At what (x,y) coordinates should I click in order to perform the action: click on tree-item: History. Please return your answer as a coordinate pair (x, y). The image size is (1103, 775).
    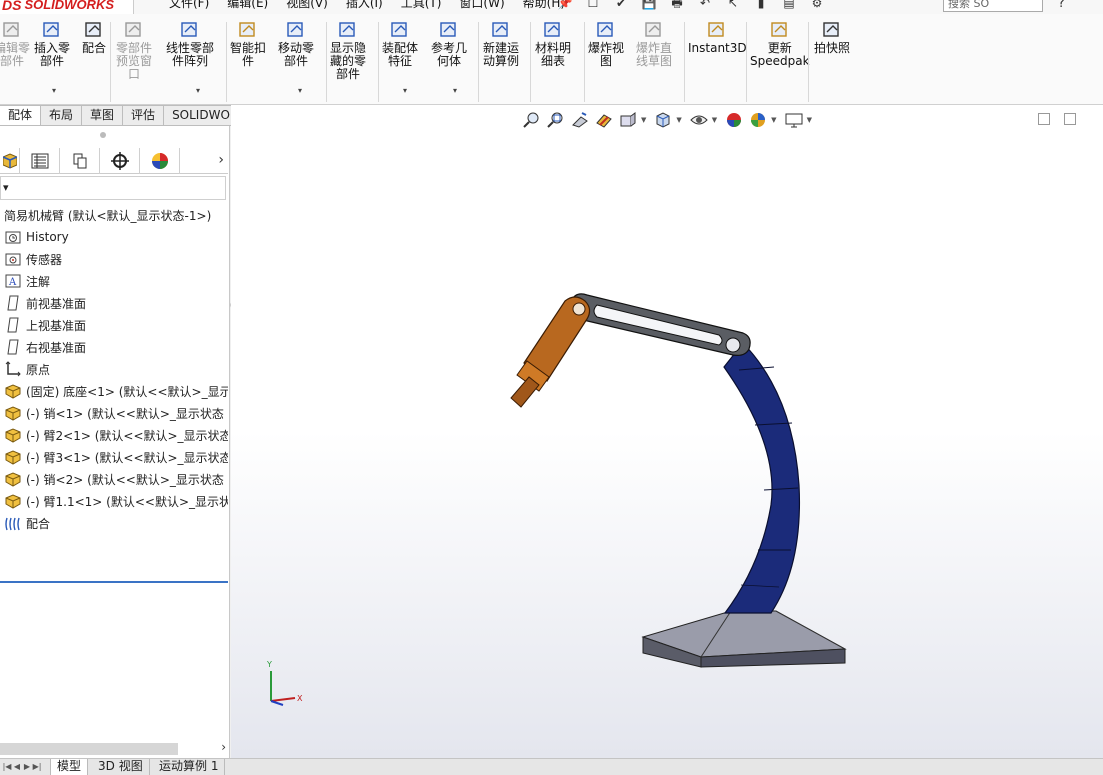
    Looking at the image, I should click on (114, 237).